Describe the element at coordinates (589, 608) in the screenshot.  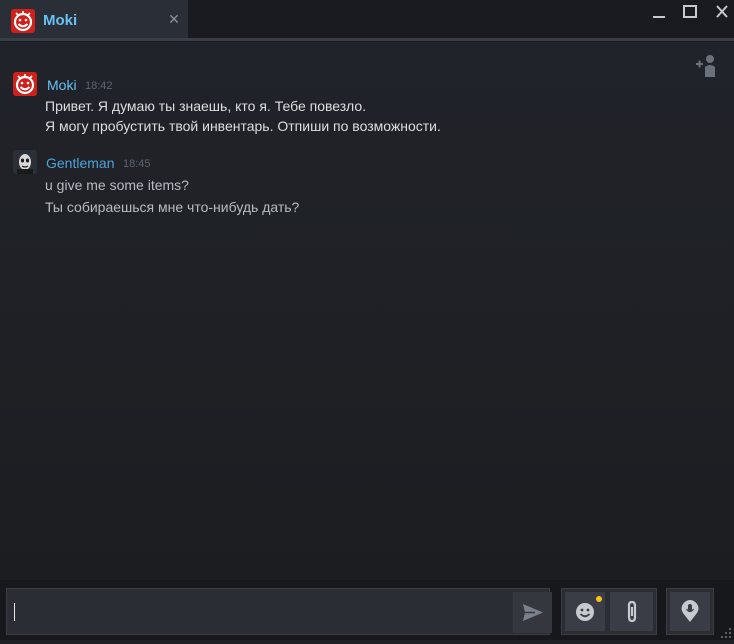
I see `smiley-icon` at that location.